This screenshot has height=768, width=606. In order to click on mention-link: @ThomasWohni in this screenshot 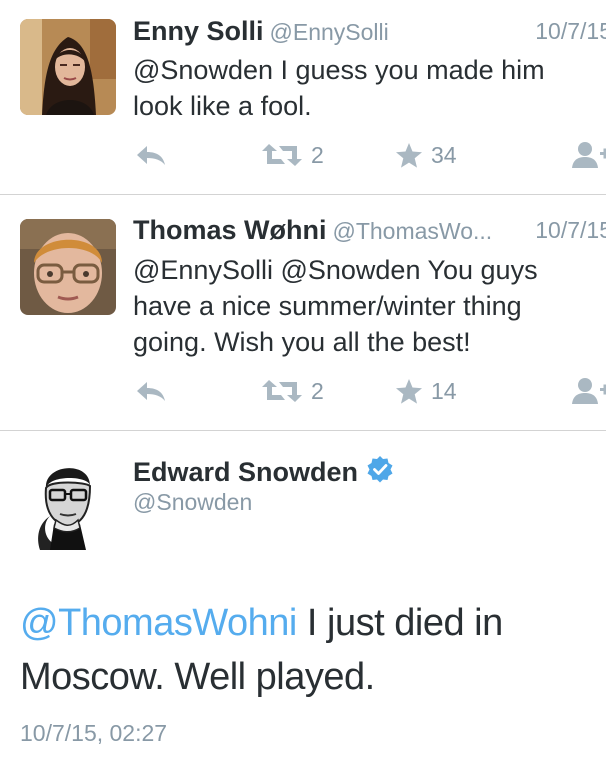, I will do `click(158, 623)`.